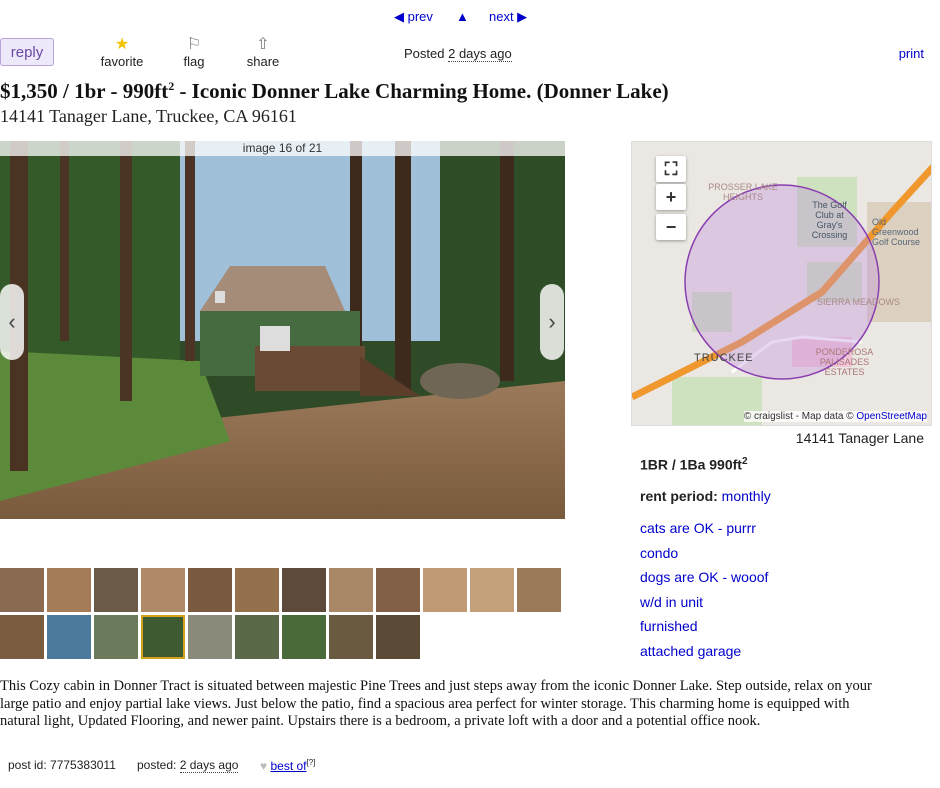 This screenshot has width=940, height=788. Describe the element at coordinates (691, 464) in the screenshot. I see `beds-baths-text: 1BR / 1Ba 990ft` at that location.